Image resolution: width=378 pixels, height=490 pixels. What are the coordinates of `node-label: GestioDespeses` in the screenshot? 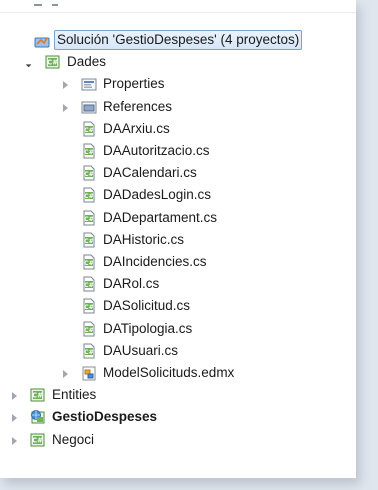 It's located at (105, 416).